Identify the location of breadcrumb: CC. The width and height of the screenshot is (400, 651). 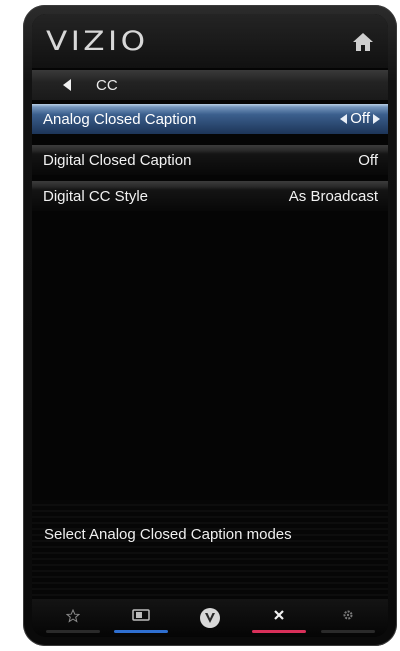
(210, 85).